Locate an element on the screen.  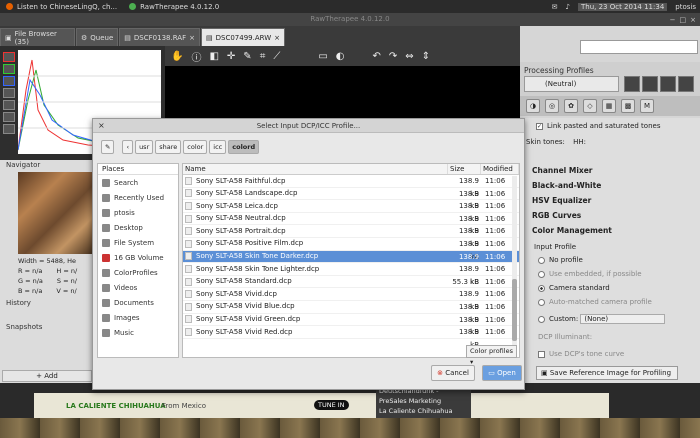
hand-icon: ✋ is located at coordinates (177, 56).